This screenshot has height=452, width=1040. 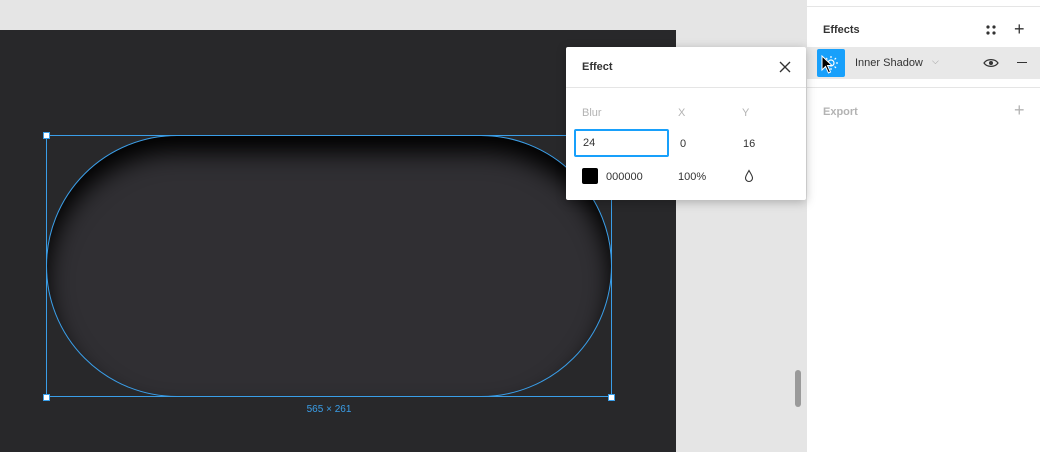 I want to click on cursor-icon, so click(x=827, y=64).